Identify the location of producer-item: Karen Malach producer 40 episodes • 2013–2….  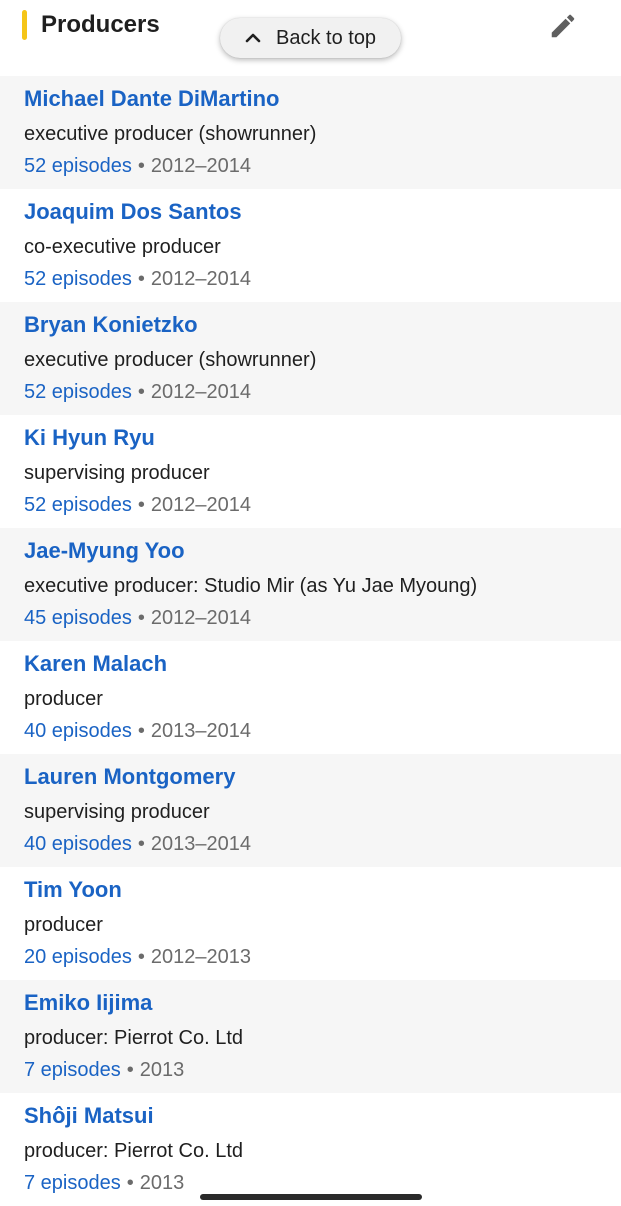
(310, 697).